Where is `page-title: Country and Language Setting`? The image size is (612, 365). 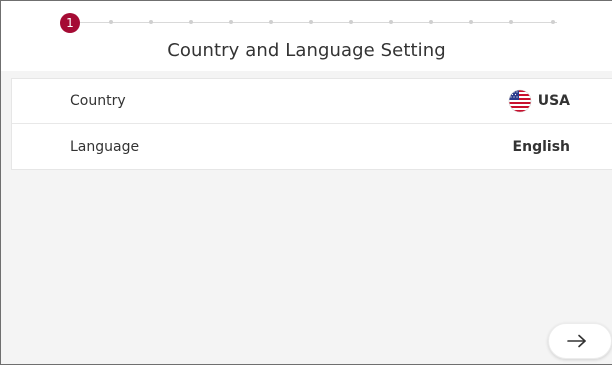 page-title: Country and Language Setting is located at coordinates (306, 50).